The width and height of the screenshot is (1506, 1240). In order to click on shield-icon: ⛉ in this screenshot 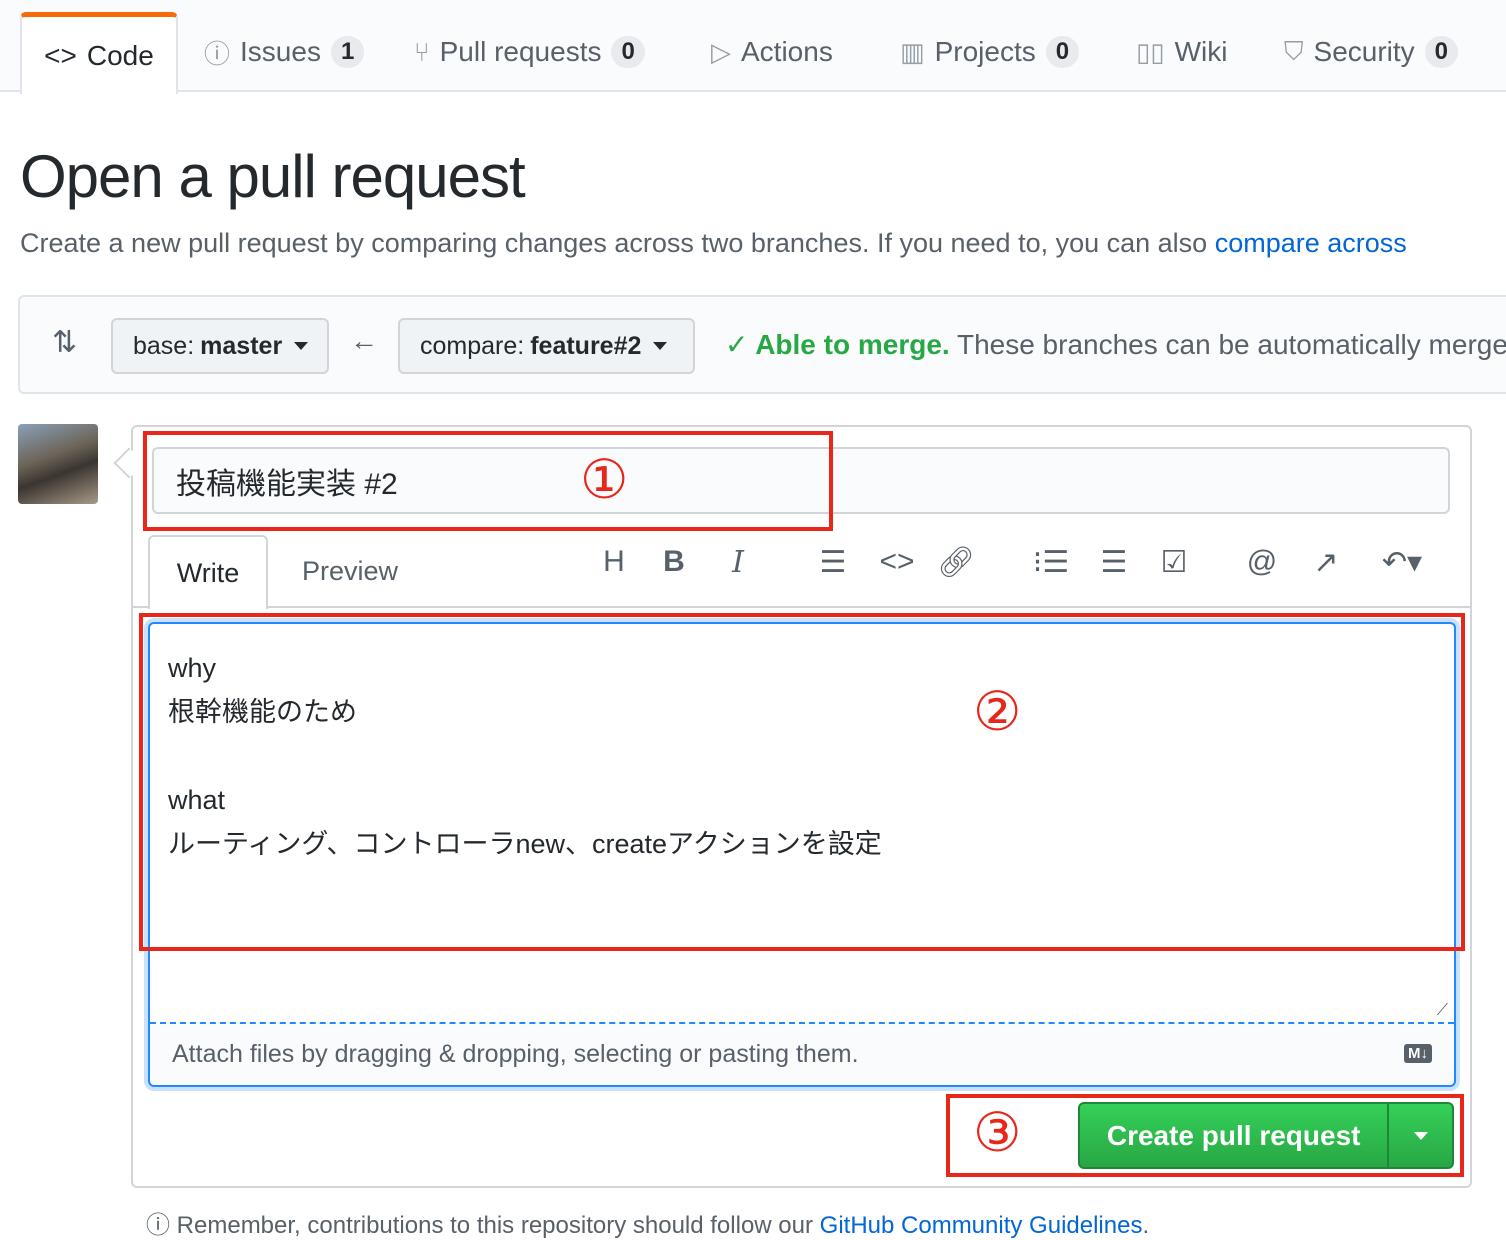, I will do `click(1294, 51)`.